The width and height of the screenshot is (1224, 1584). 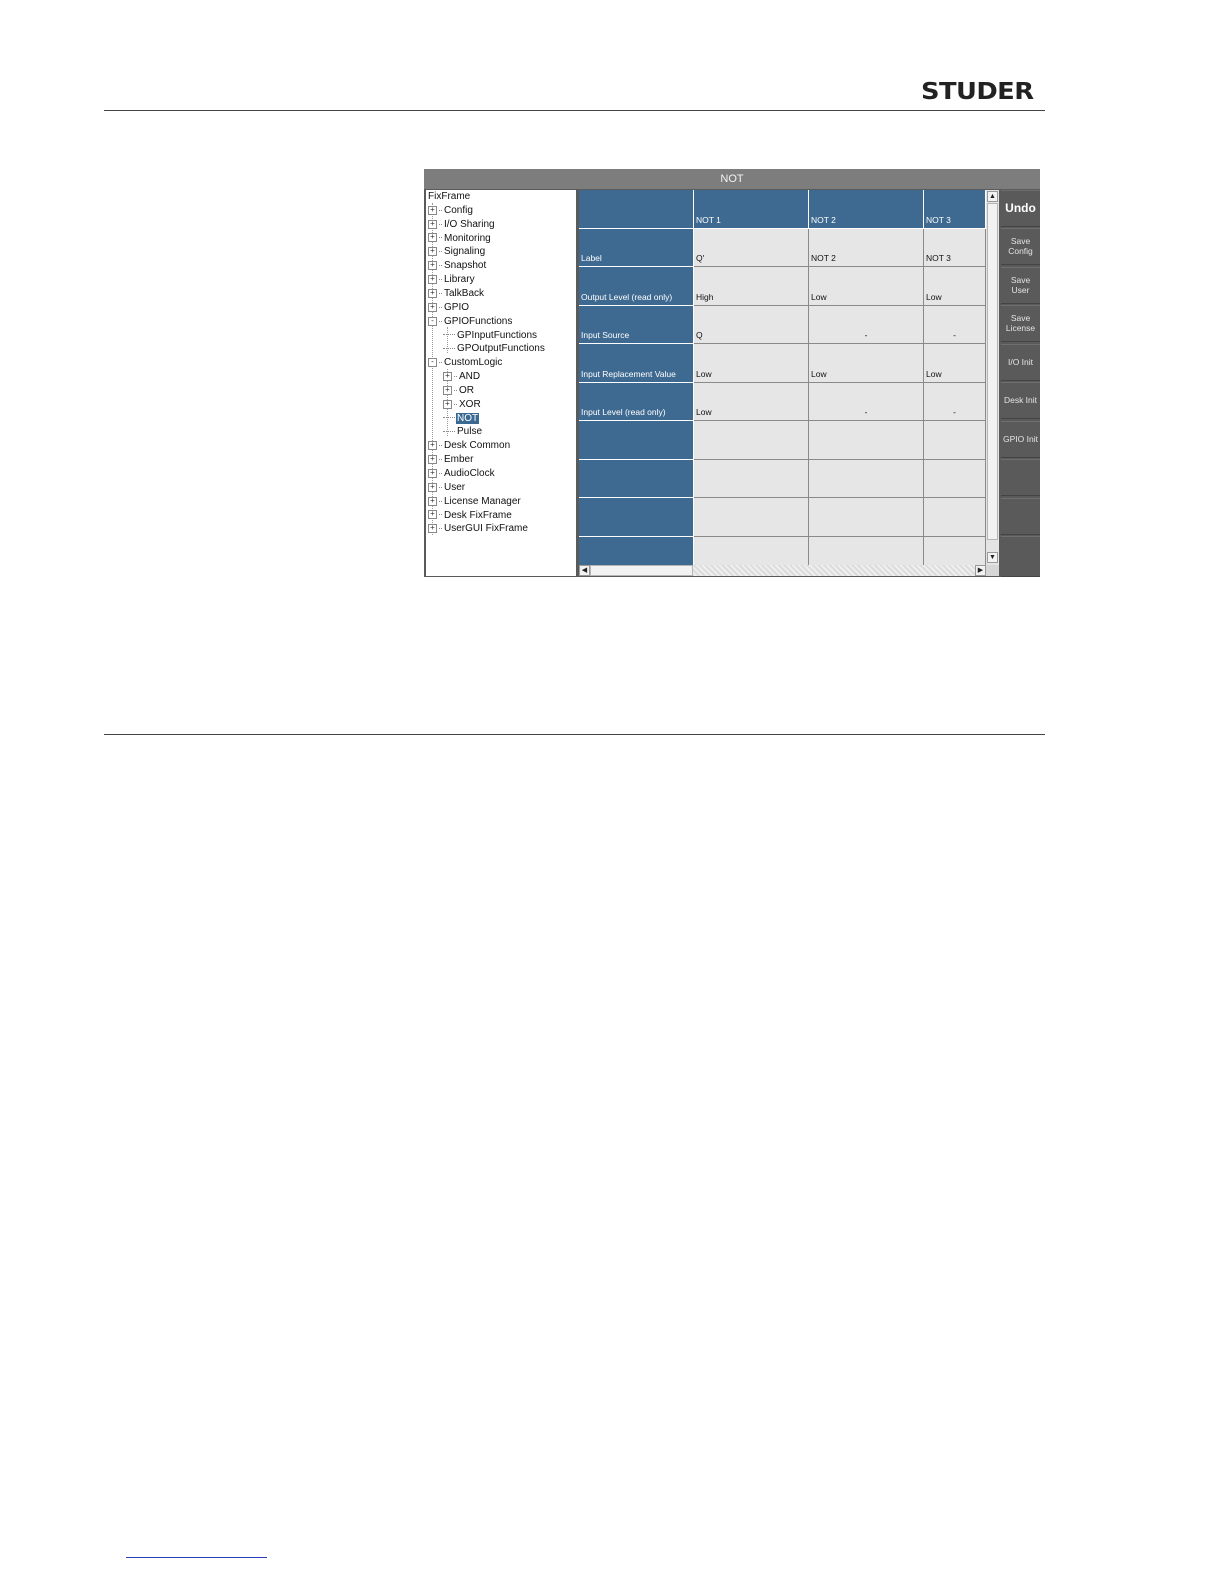 I want to click on footer-link-underline, so click(x=196, y=1557).